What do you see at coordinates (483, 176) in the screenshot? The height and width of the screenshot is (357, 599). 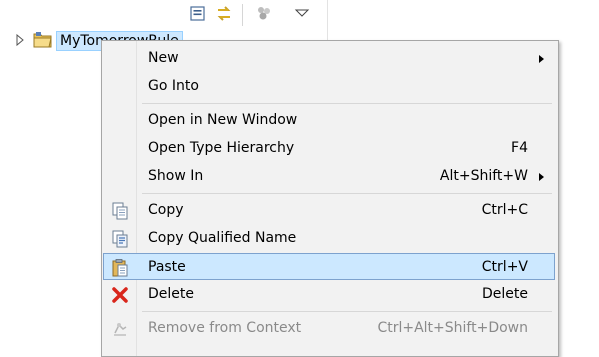 I see `menu-item-shortcut: Alt+Shift+W` at bounding box center [483, 176].